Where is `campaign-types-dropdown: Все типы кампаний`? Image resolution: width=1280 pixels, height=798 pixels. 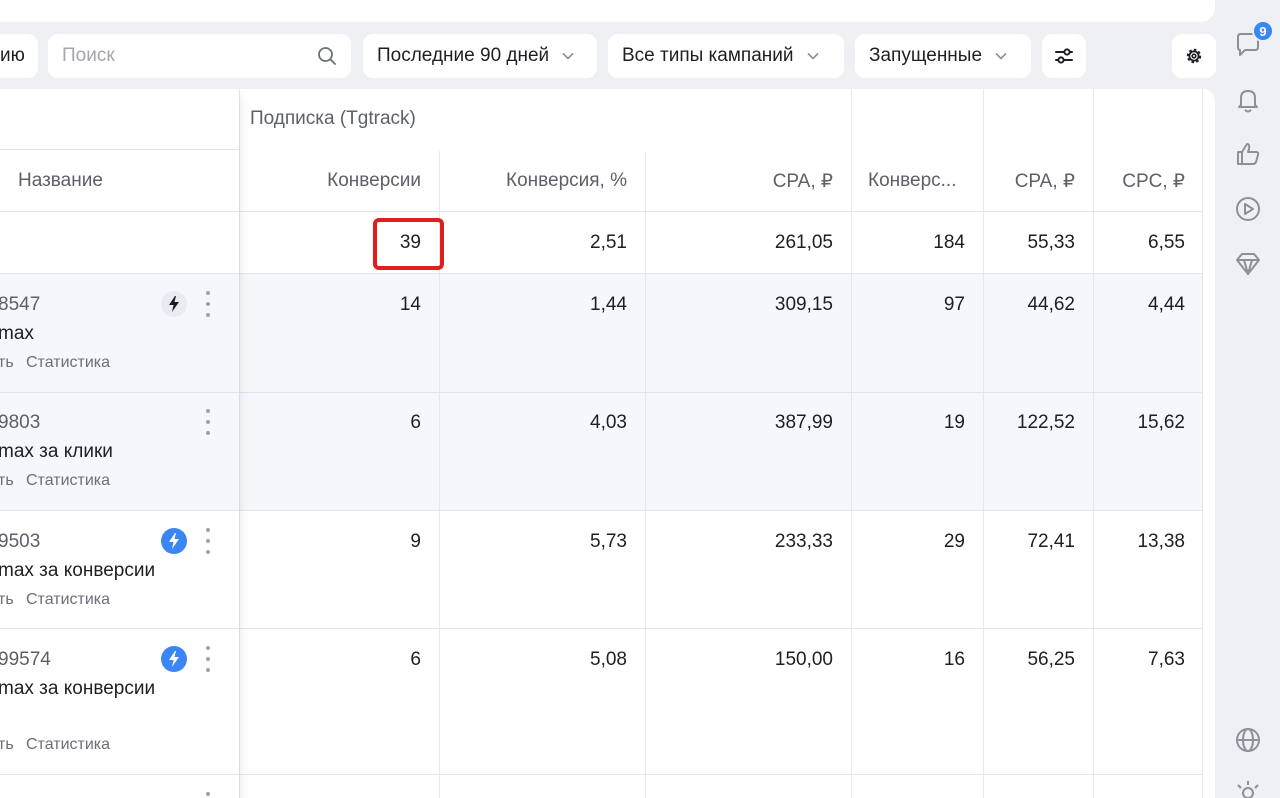 campaign-types-dropdown: Все типы кампаний is located at coordinates (726, 56).